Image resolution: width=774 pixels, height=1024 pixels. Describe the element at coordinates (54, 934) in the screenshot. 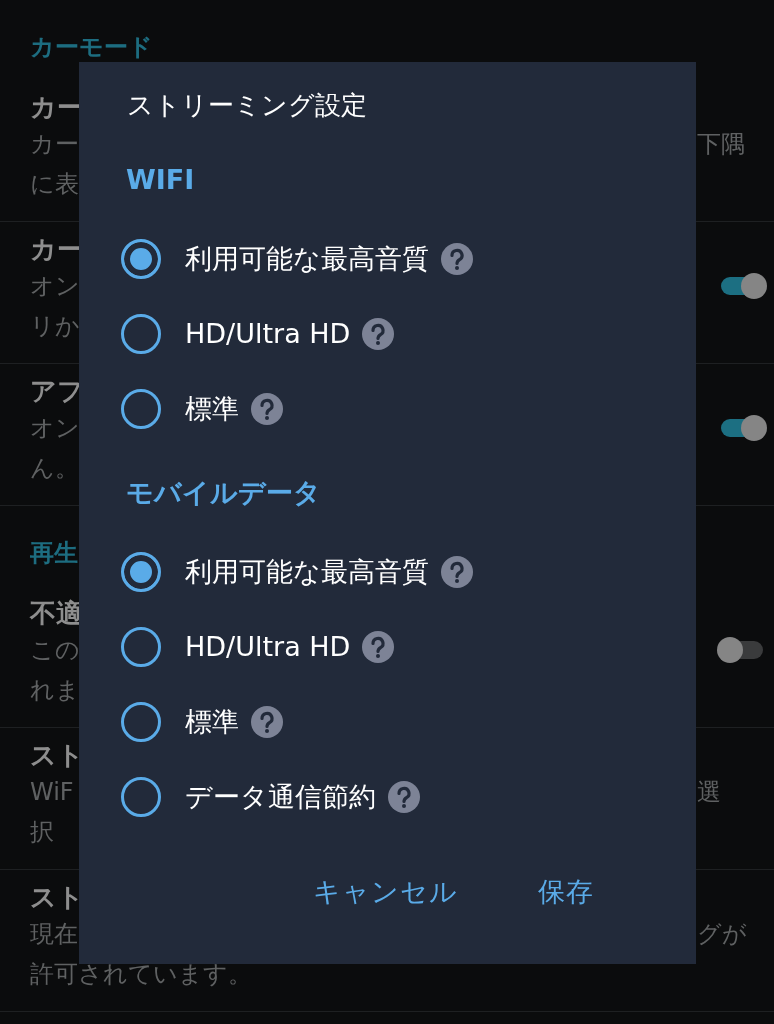

I see `setting-description: 現在` at that location.